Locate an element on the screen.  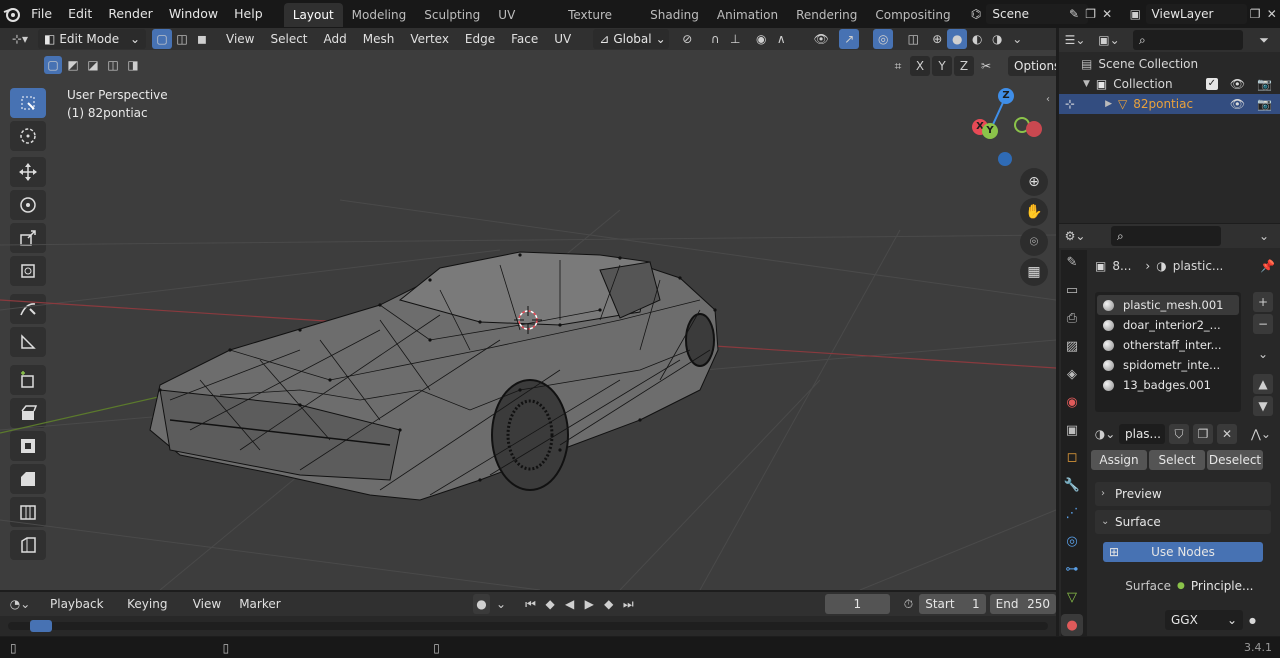
outliner-scene-collection: ▤ Scene Collection is located at coordinates (1169, 64).